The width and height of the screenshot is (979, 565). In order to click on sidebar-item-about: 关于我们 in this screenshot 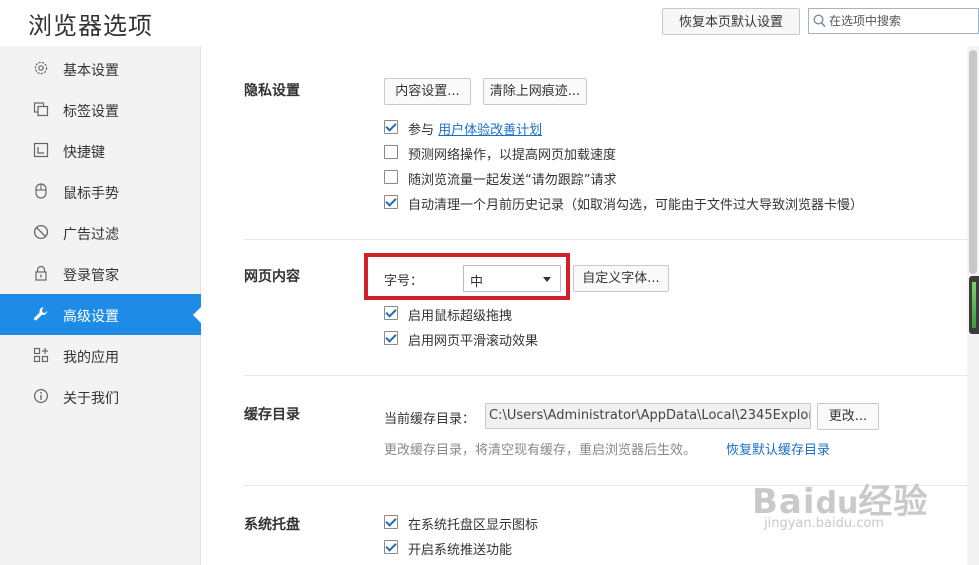, I will do `click(100, 396)`.